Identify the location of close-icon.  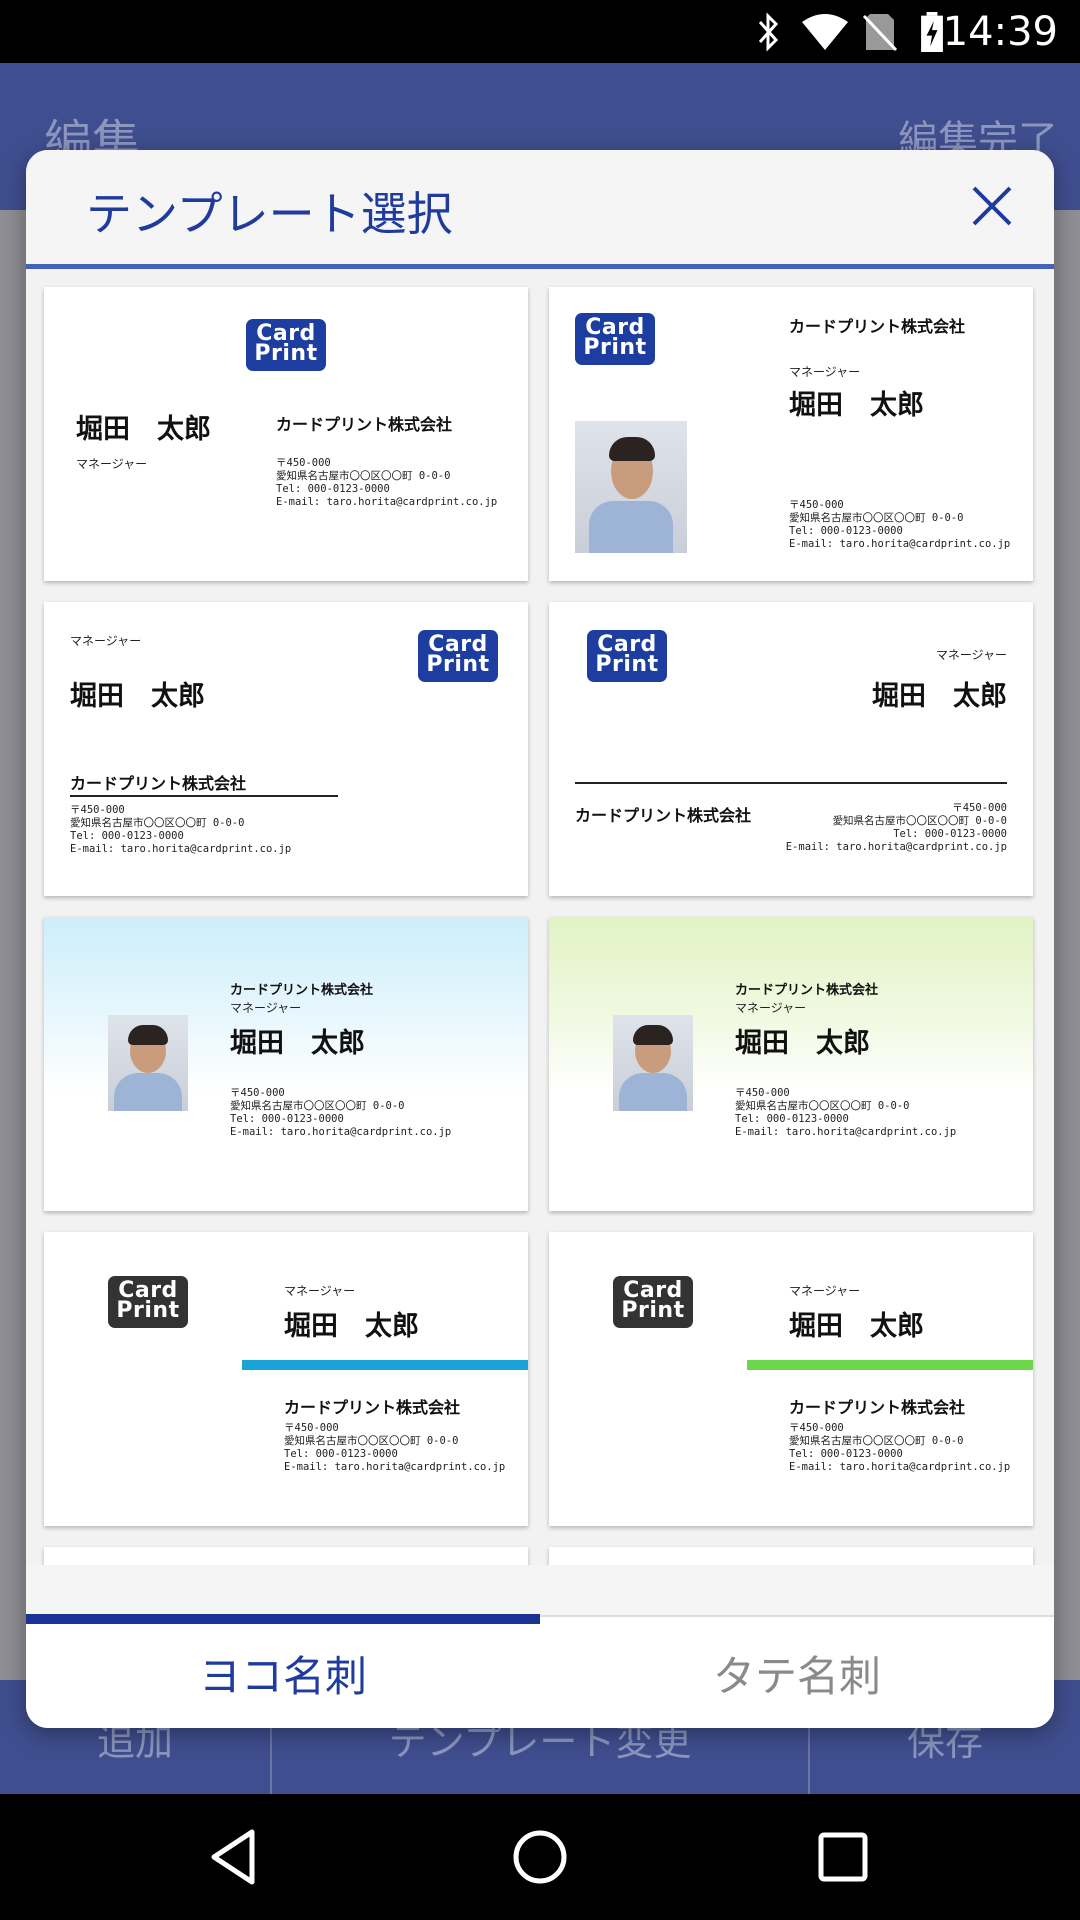
(992, 206).